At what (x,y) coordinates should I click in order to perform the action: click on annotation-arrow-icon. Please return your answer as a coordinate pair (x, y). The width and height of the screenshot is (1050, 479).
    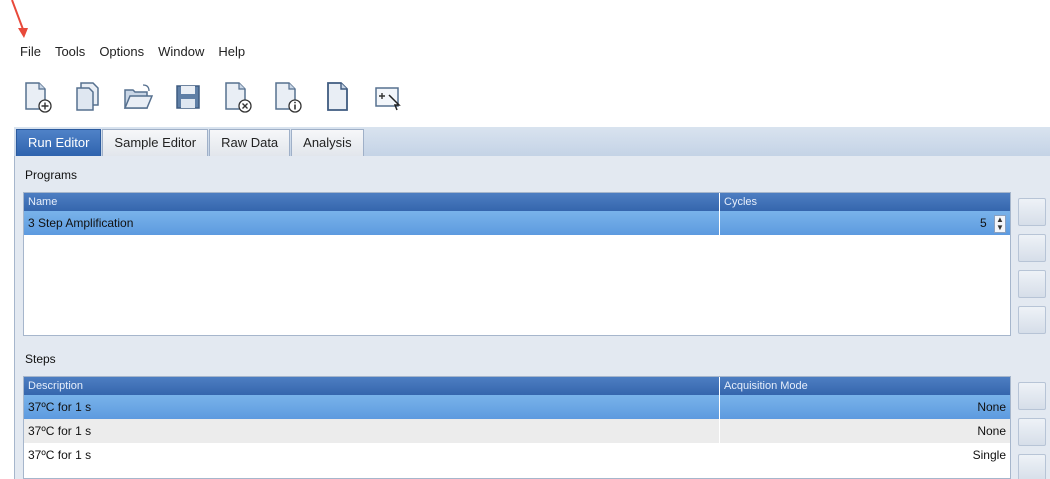
    Looking at the image, I should click on (19, 19).